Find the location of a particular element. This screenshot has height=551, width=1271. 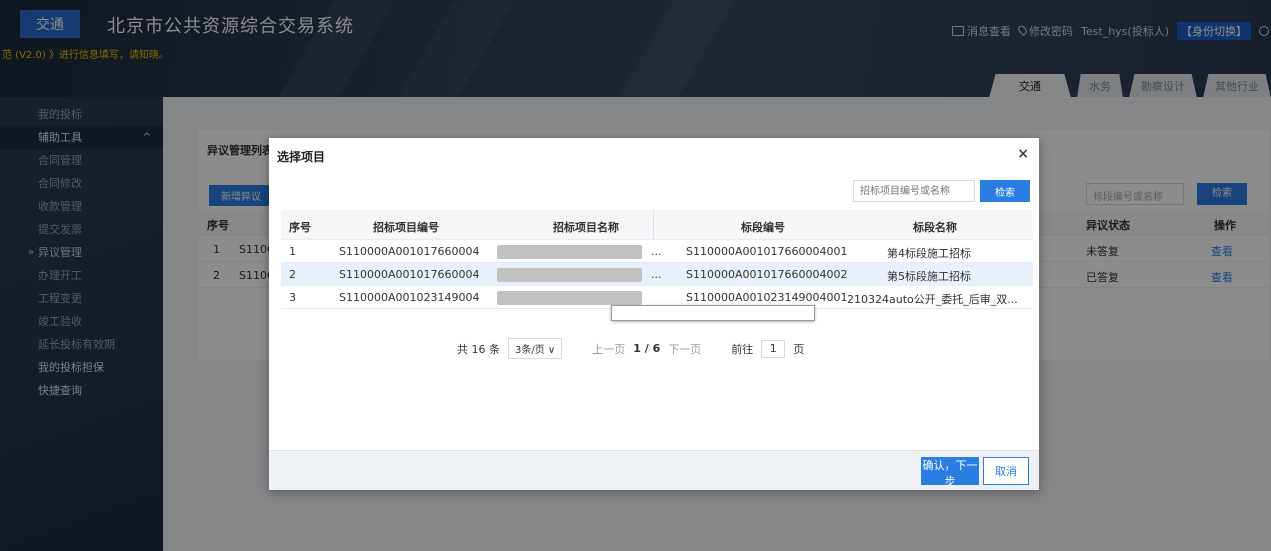

modal-footer: 确认，下一步 取消 is located at coordinates (654, 470).